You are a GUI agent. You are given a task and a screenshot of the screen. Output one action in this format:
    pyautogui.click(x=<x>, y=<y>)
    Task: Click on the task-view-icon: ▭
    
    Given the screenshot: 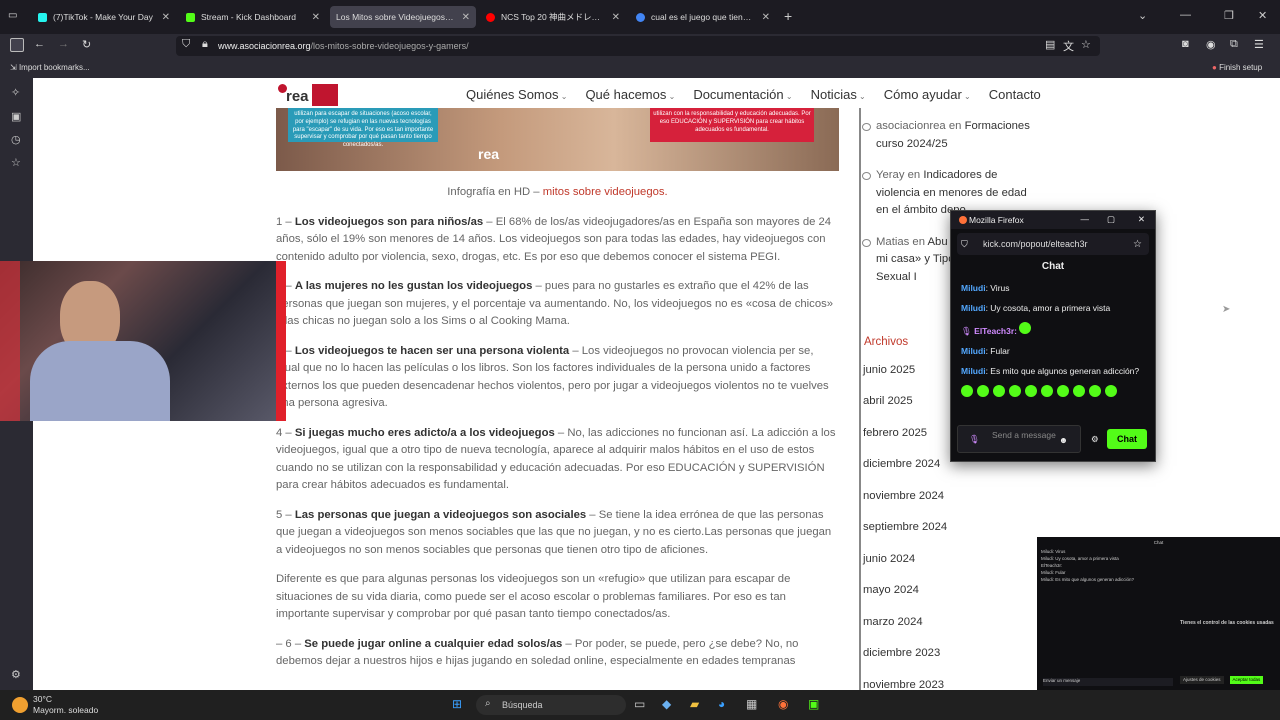 What is the action you would take?
    pyautogui.click(x=639, y=704)
    